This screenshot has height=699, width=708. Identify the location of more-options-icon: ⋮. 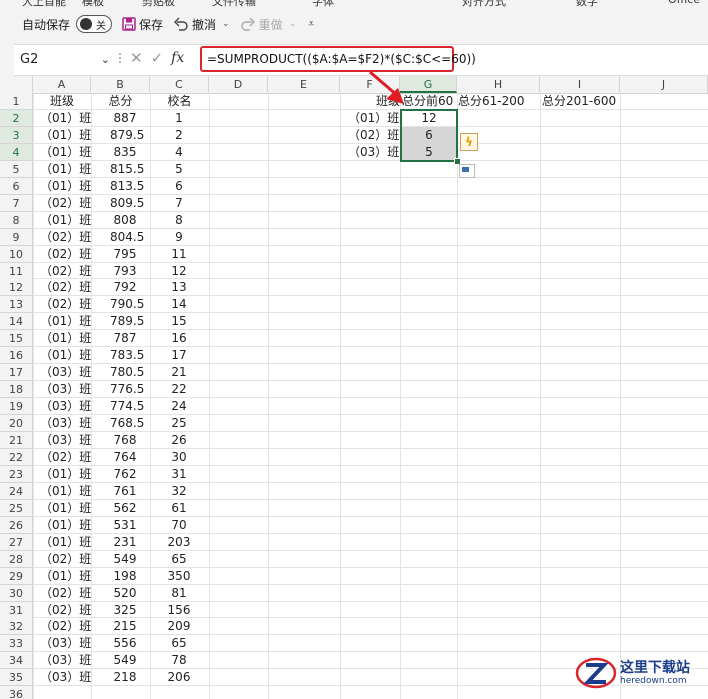
(120, 58).